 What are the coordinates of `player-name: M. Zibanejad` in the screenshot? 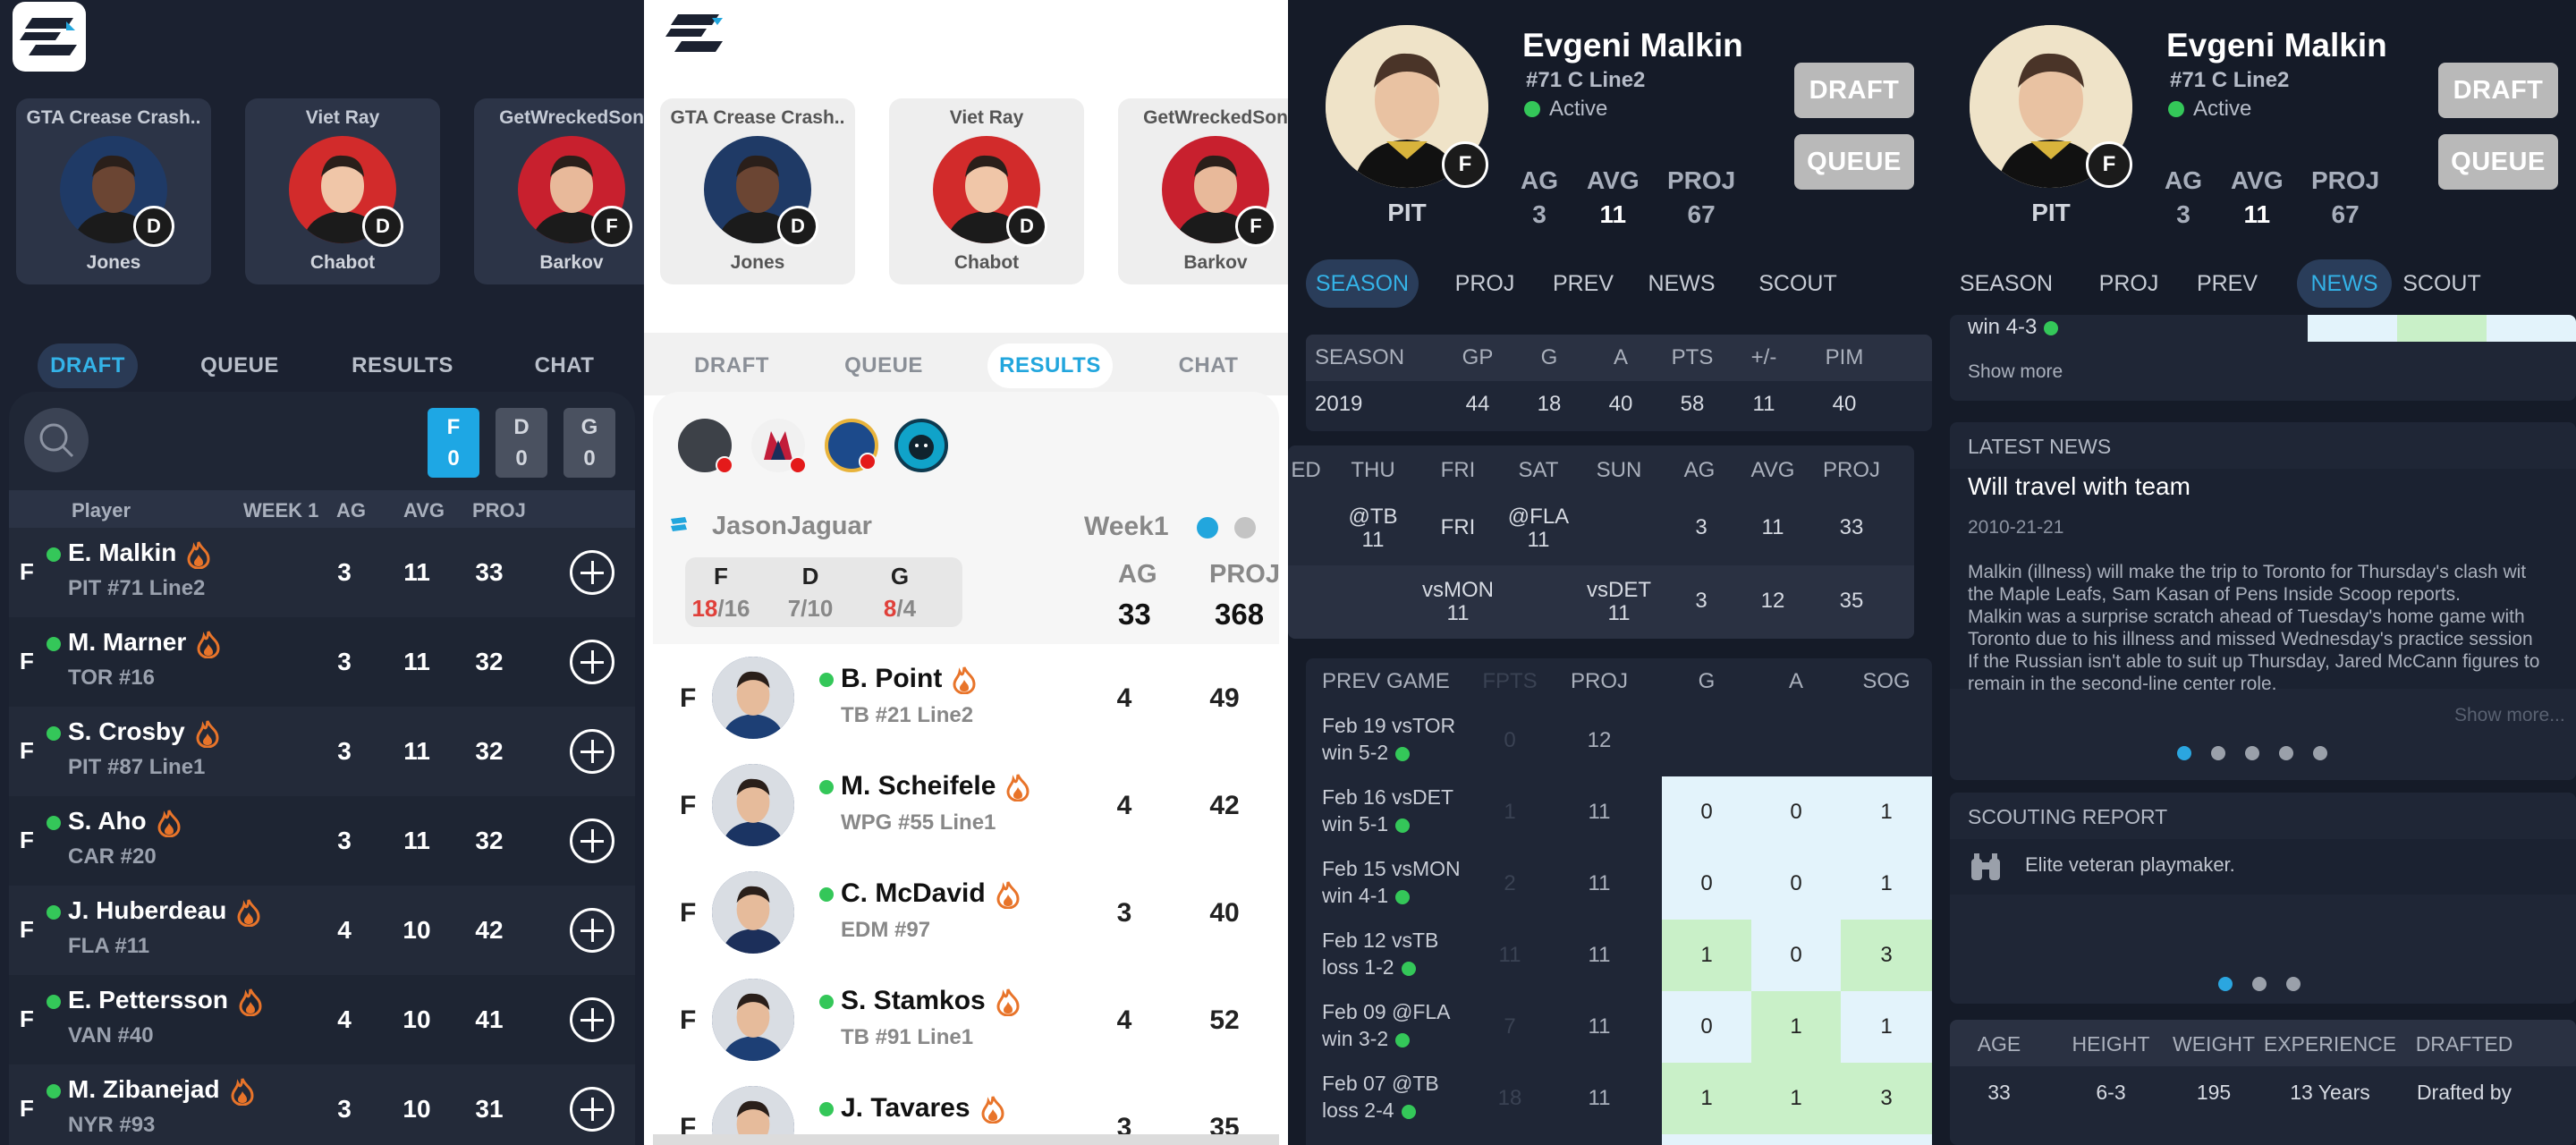 It's located at (162, 1091).